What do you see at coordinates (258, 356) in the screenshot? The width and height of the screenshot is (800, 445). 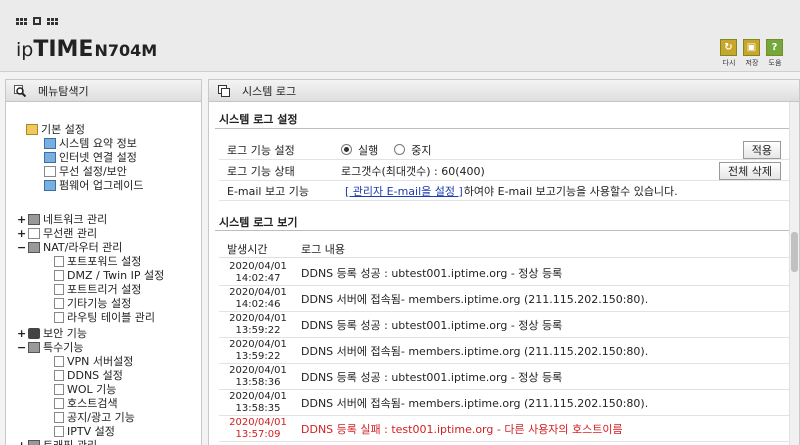 I see `log-time: 13:59:22` at bounding box center [258, 356].